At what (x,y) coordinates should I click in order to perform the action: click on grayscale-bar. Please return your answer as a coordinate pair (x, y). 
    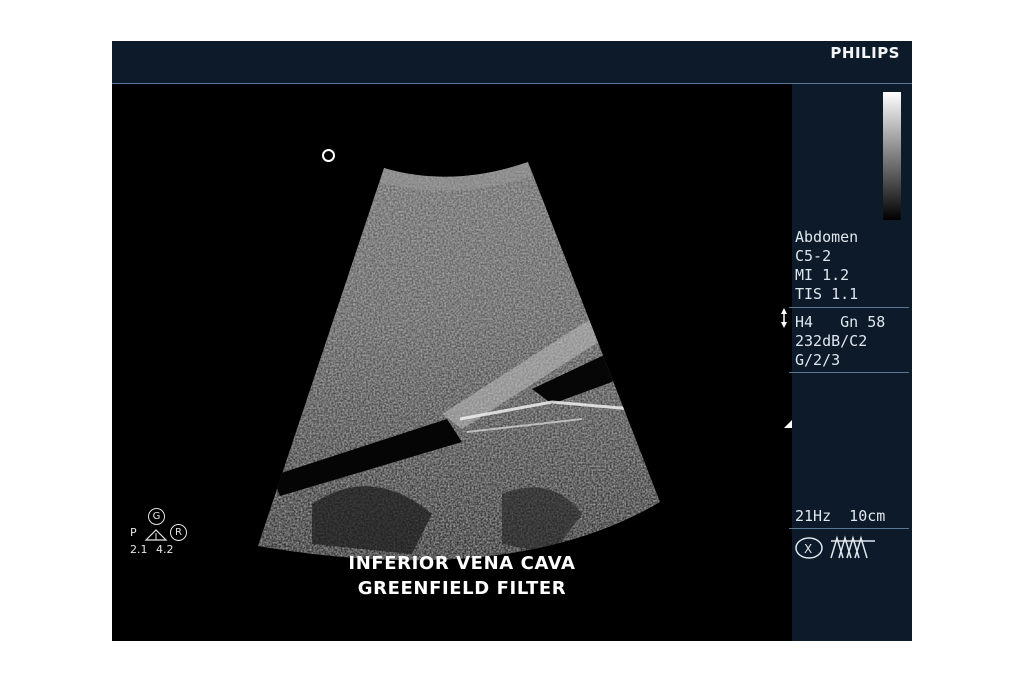
    Looking at the image, I should click on (892, 156).